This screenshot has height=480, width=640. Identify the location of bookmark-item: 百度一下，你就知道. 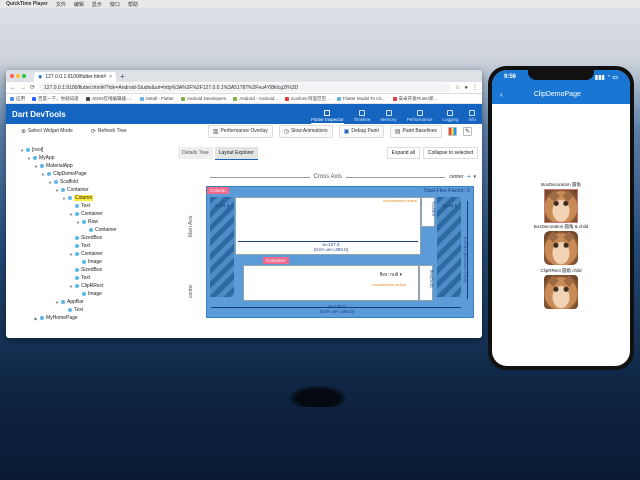
(55, 99).